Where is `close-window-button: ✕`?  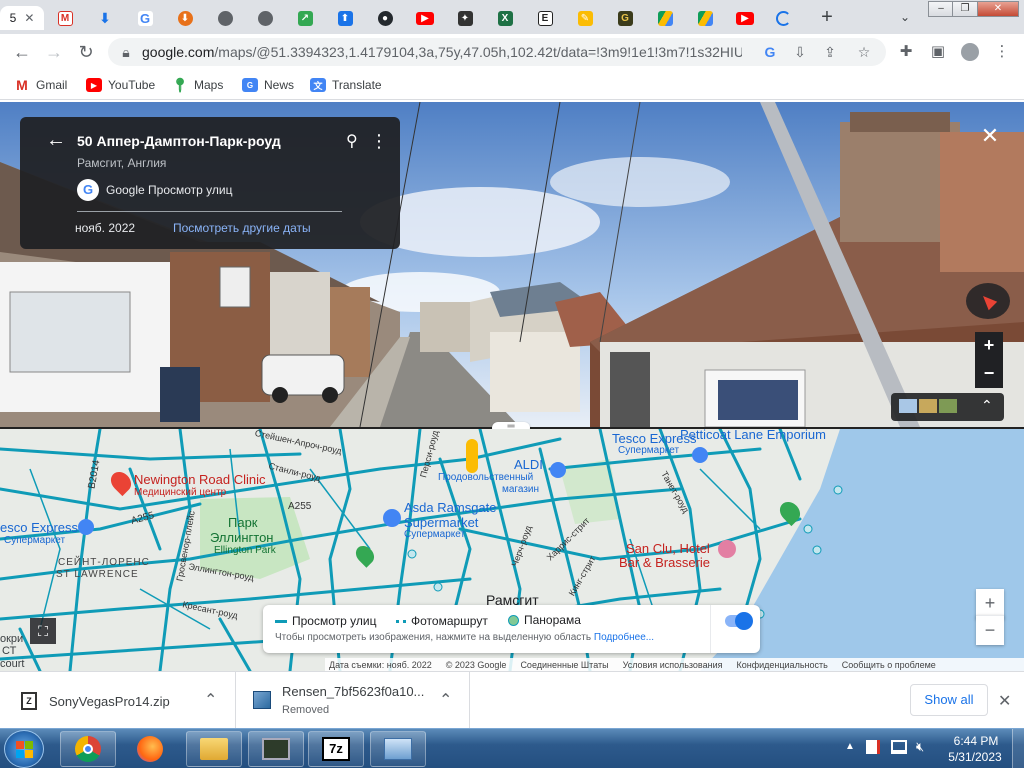 close-window-button: ✕ is located at coordinates (998, 9).